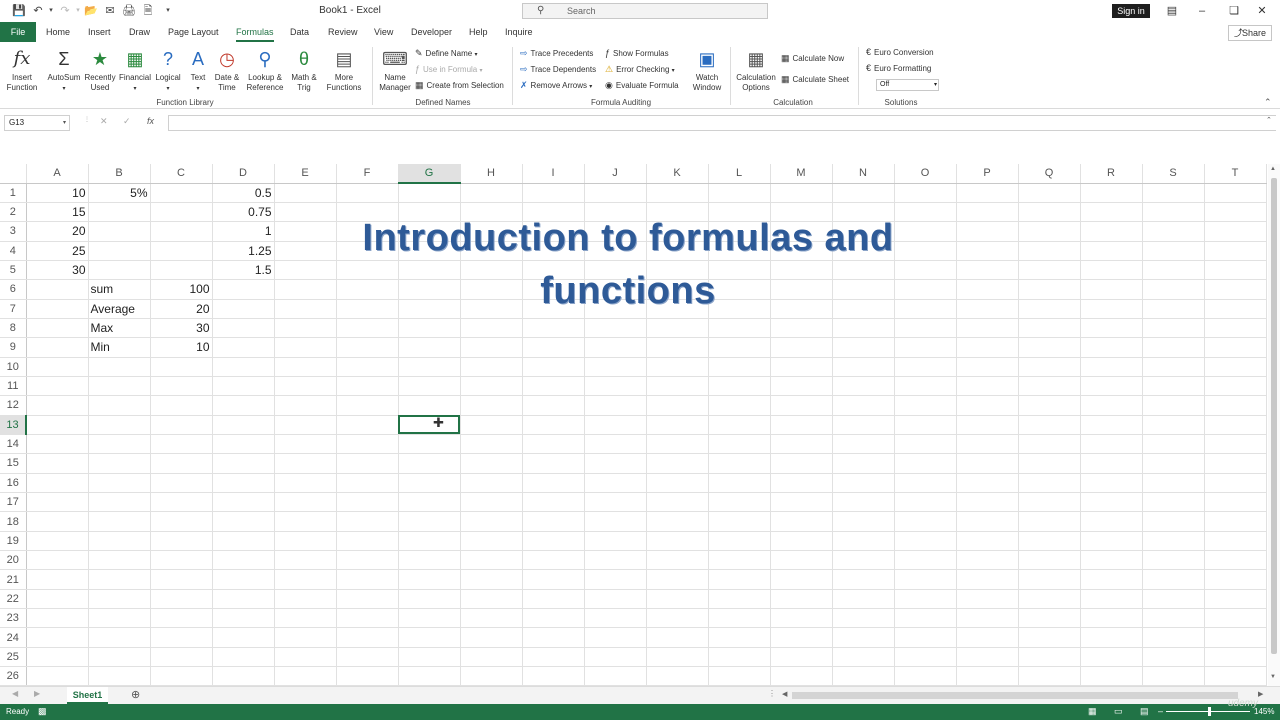 The height and width of the screenshot is (720, 1280). I want to click on cell-i15, so click(553, 463).